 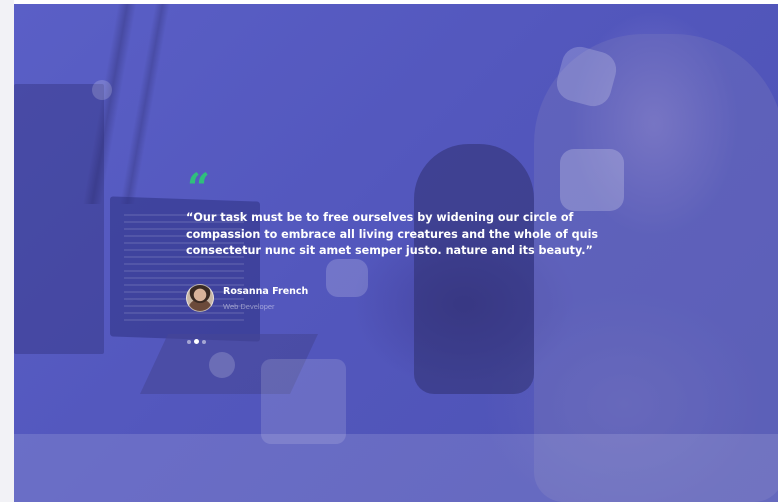 I want to click on quote-icon: “, so click(x=199, y=188).